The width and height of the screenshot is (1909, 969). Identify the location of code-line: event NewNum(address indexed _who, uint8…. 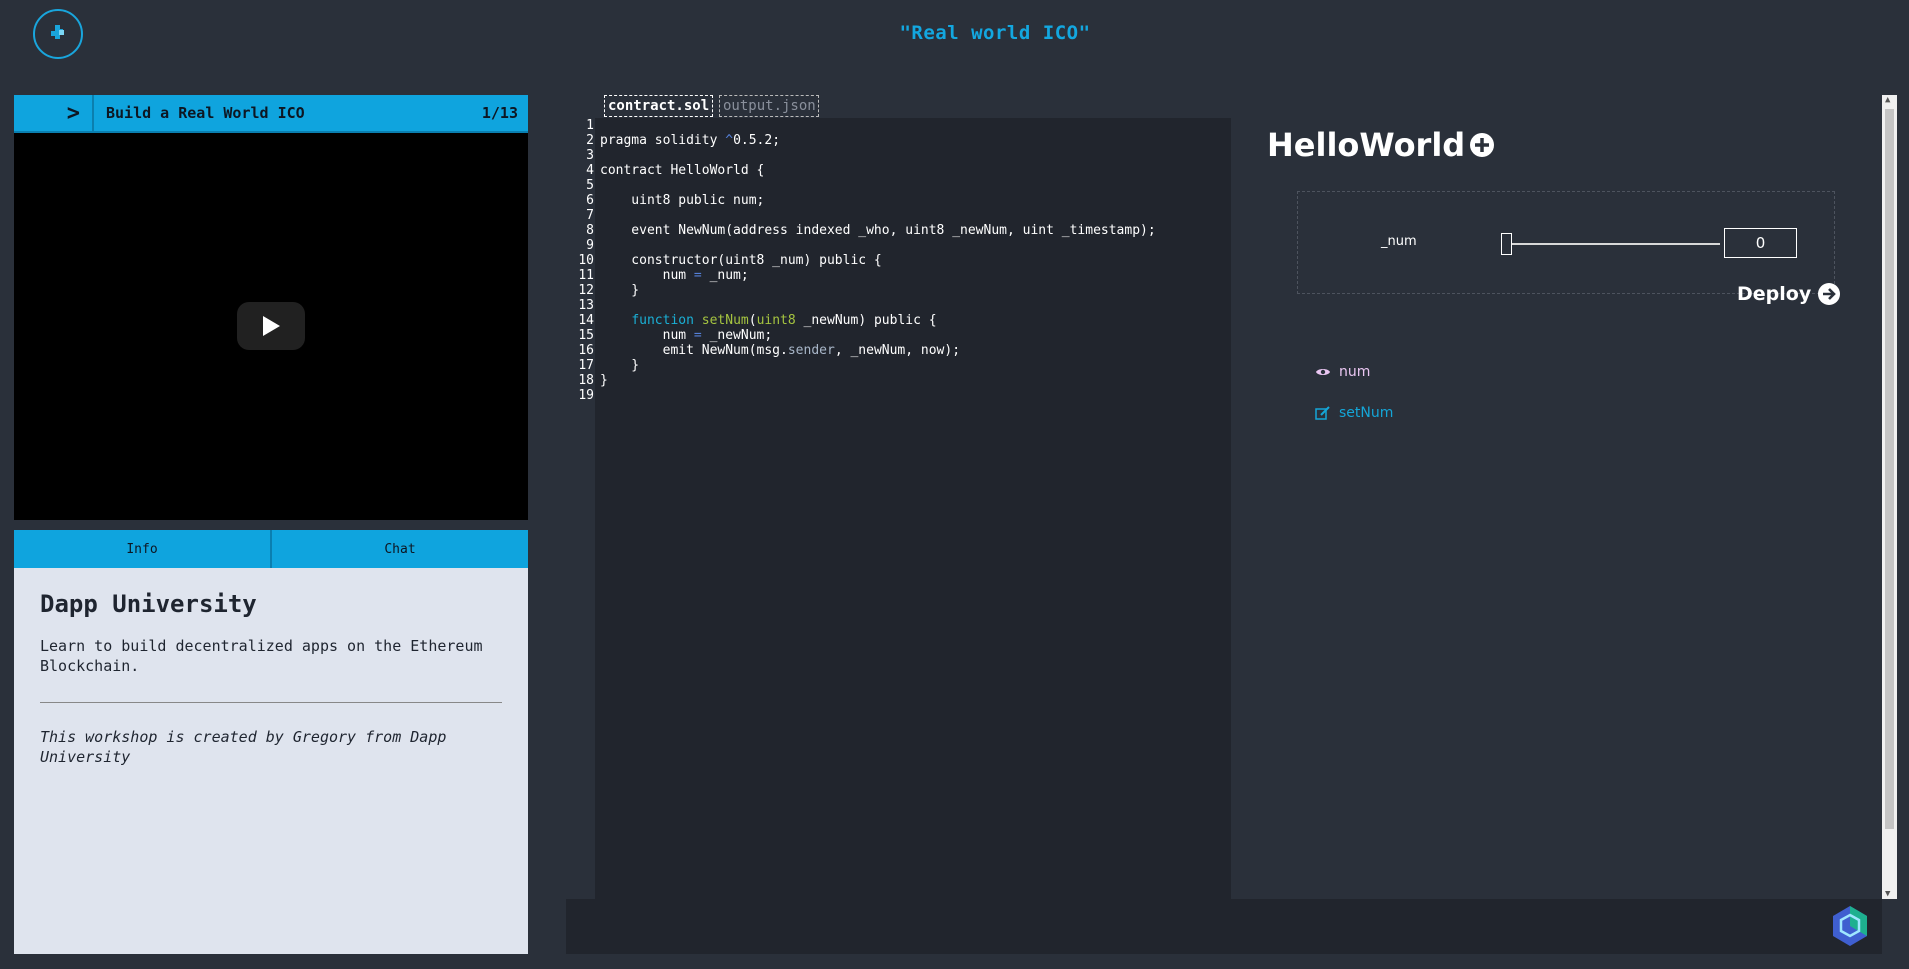
(878, 230).